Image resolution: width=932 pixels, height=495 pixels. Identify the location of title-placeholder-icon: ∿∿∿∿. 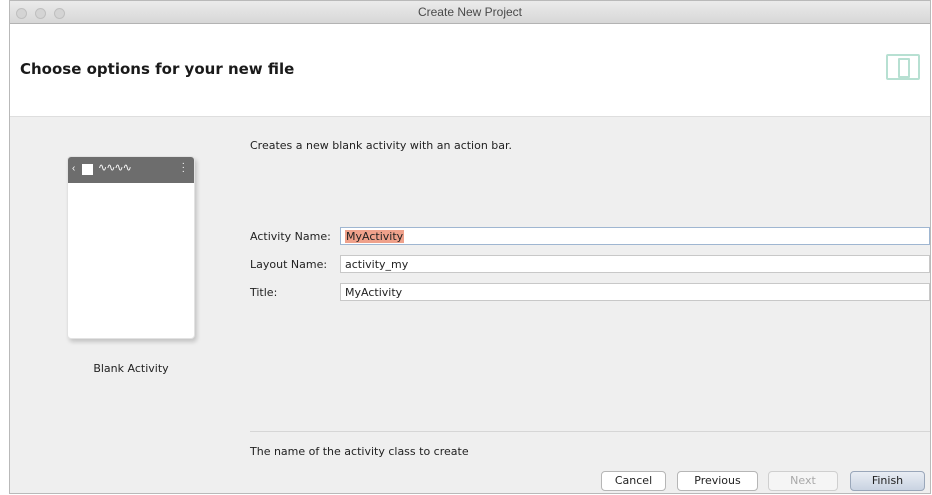
(115, 168).